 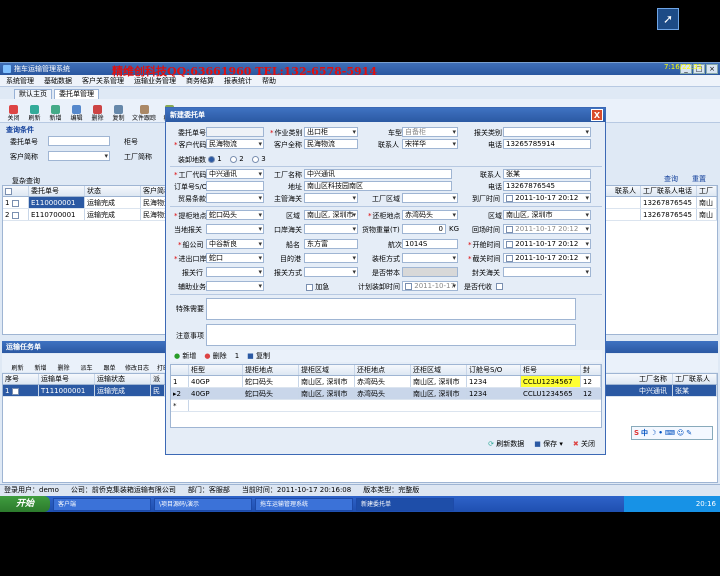 What do you see at coordinates (235, 244) in the screenshot?
I see `ship-company-select: 中谷新良` at bounding box center [235, 244].